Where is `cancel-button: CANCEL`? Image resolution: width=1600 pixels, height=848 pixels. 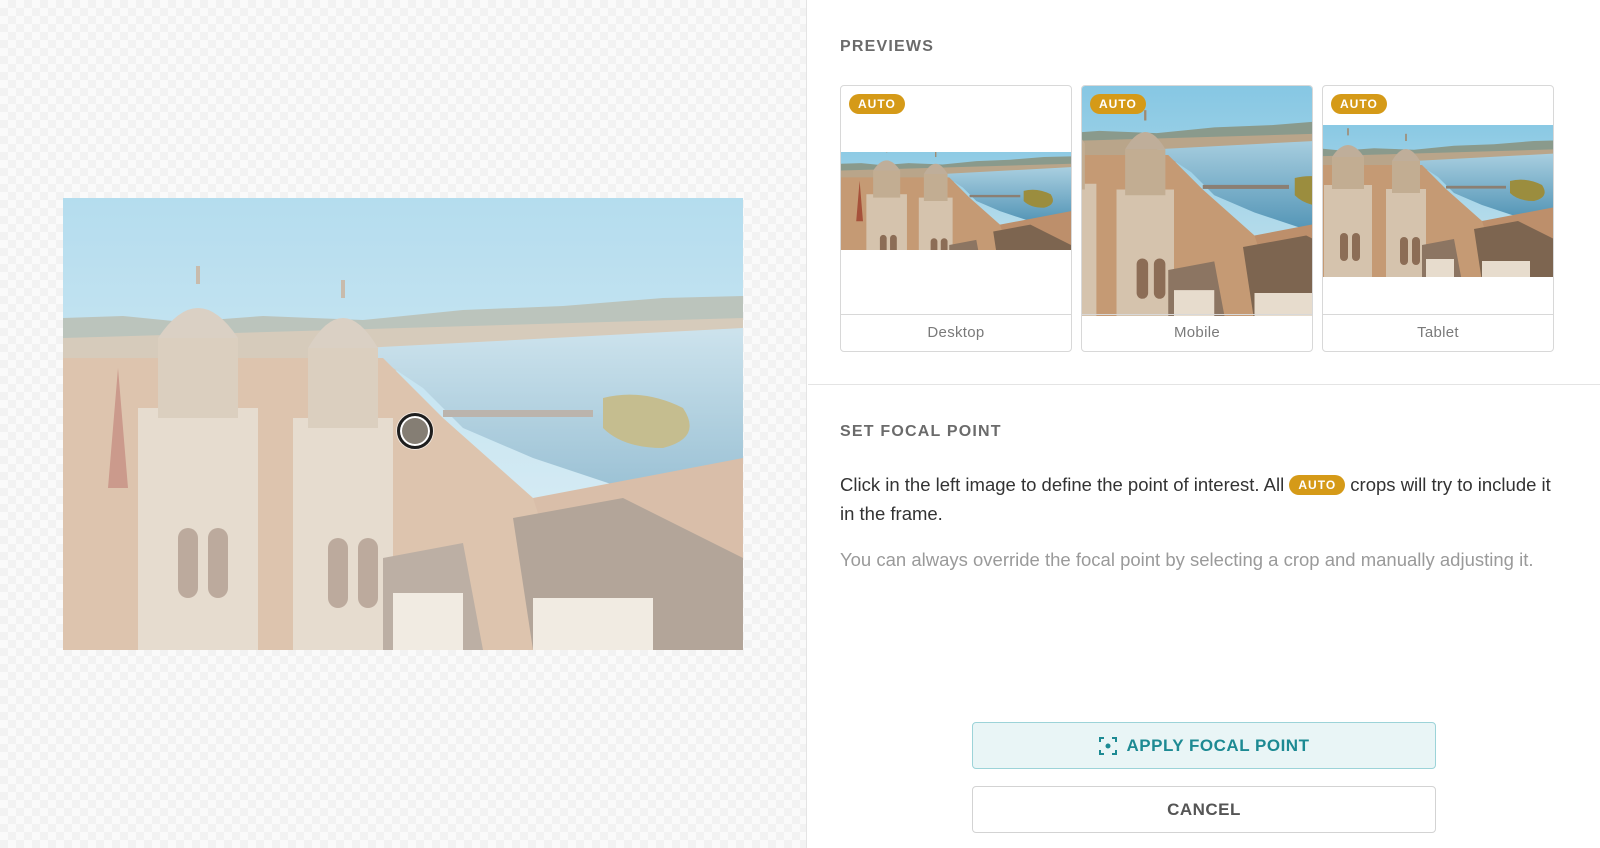 cancel-button: CANCEL is located at coordinates (1204, 809).